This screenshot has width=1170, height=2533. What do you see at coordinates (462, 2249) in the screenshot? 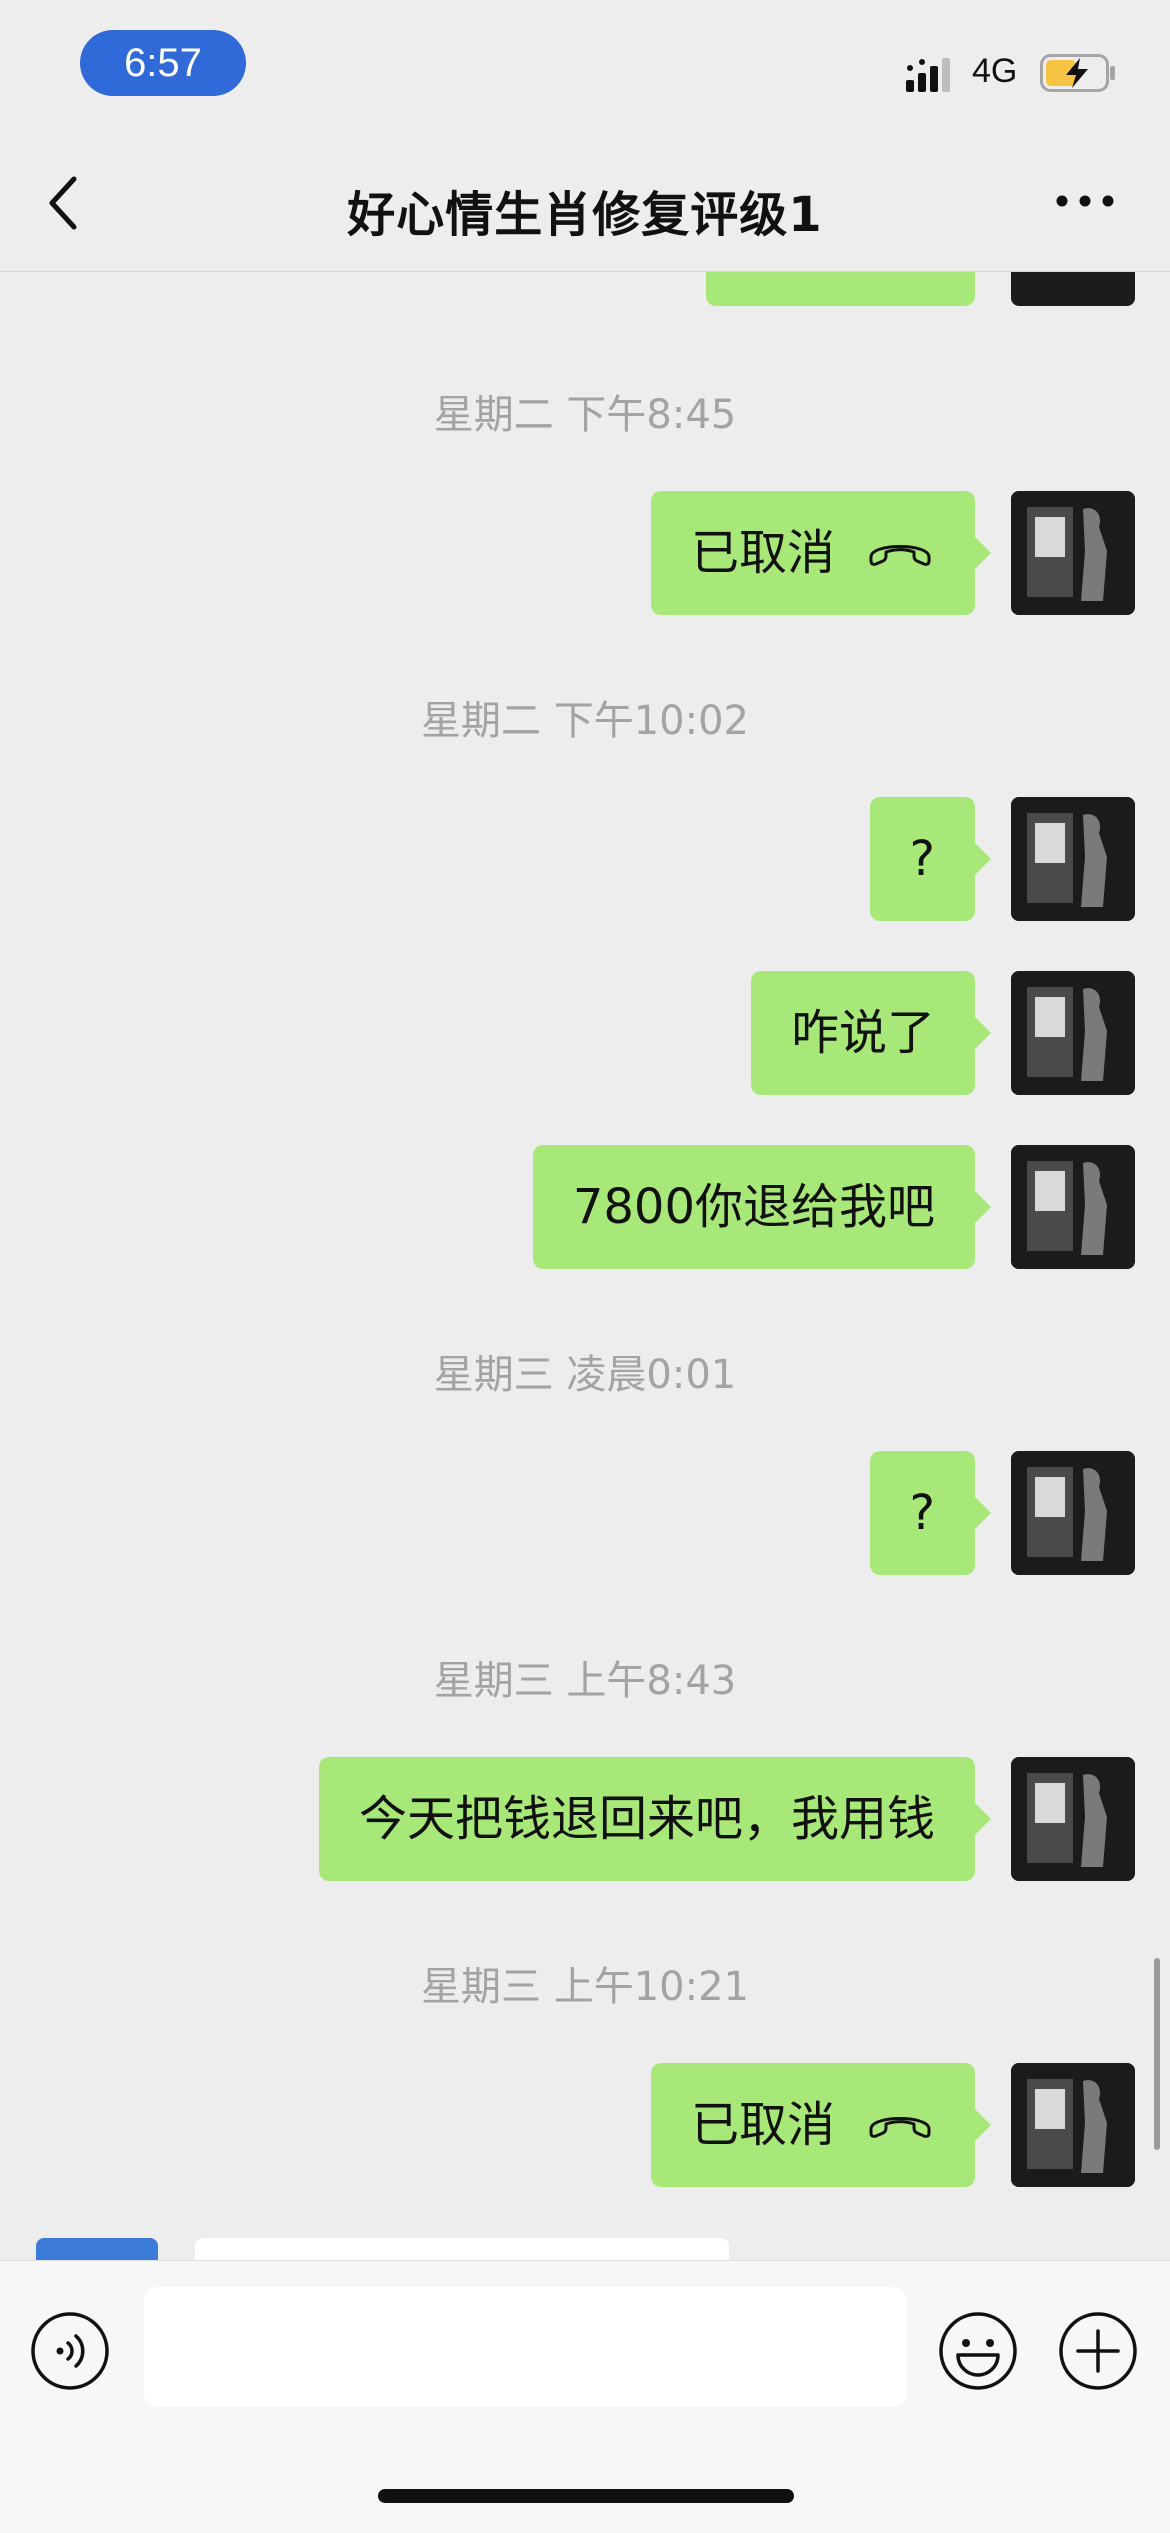
I see `incoming-card-partial` at bounding box center [462, 2249].